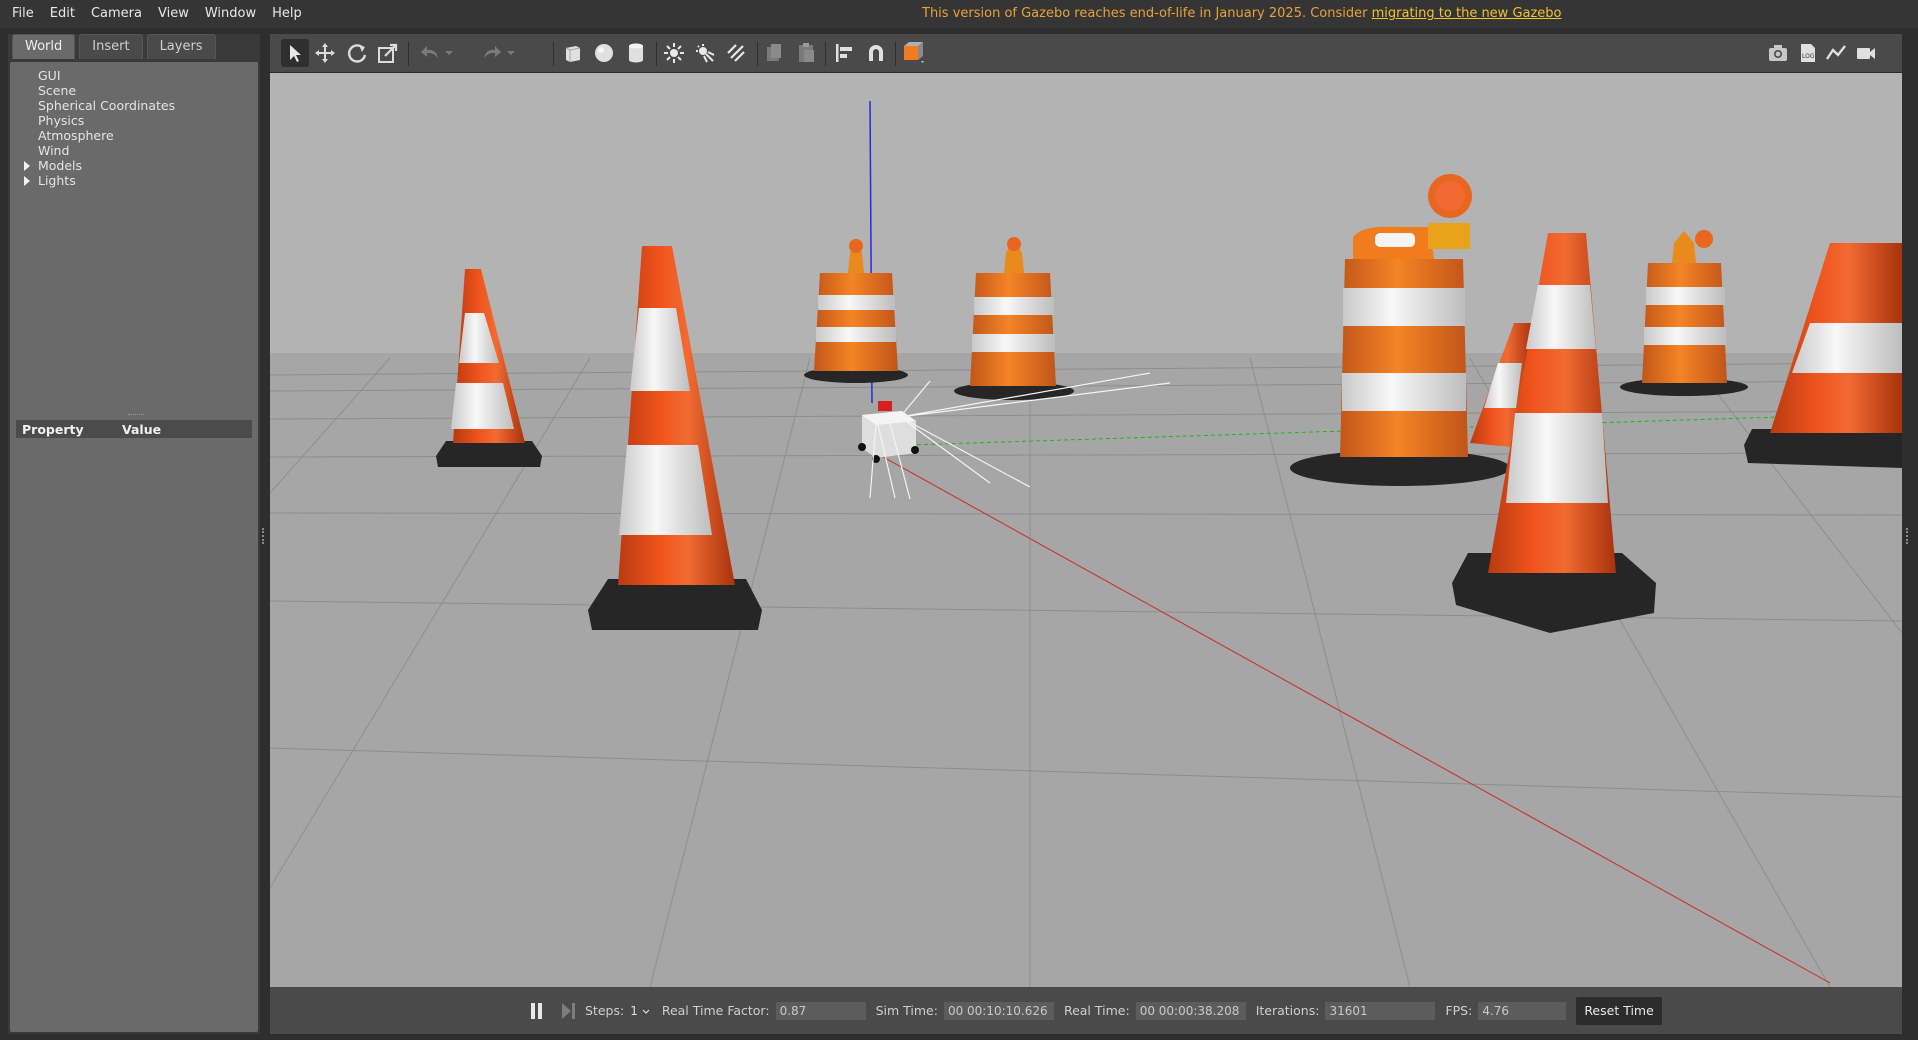 The width and height of the screenshot is (1918, 1040). What do you see at coordinates (57, 180) in the screenshot?
I see `tree-item-label: Lights` at bounding box center [57, 180].